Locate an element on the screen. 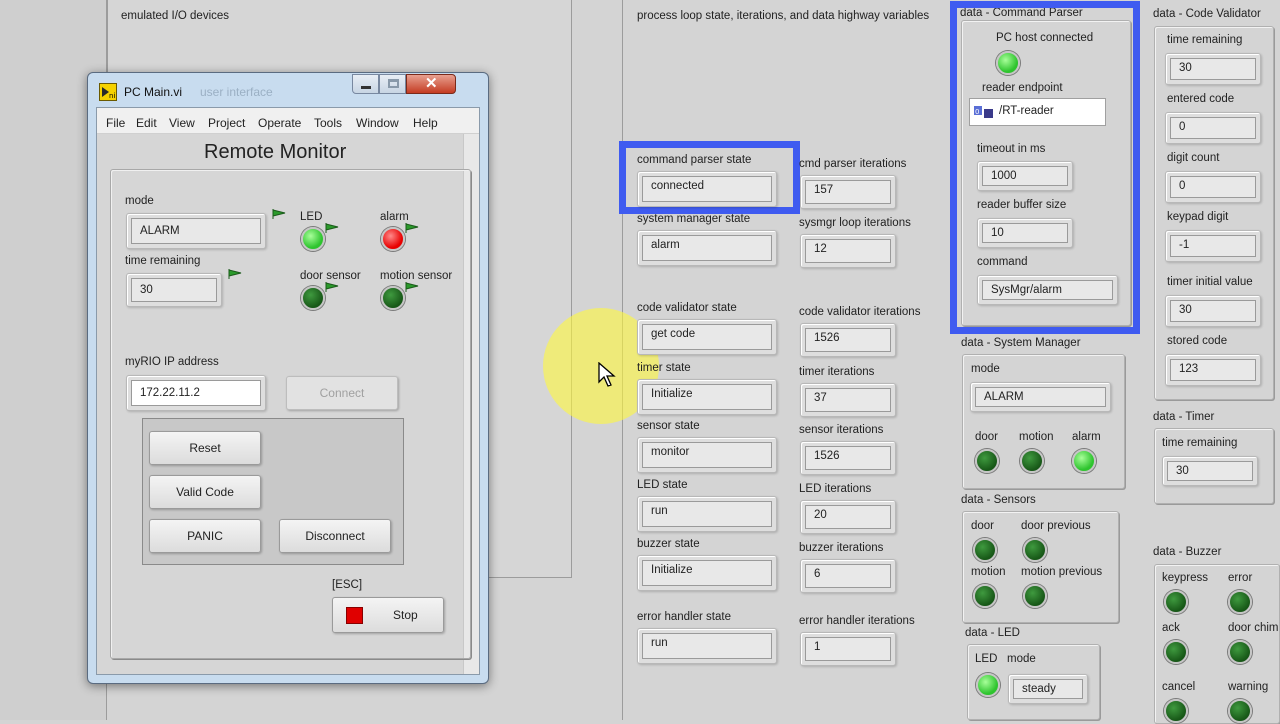 The image size is (1280, 724). cv-digit-count-label: digit count is located at coordinates (1193, 158).